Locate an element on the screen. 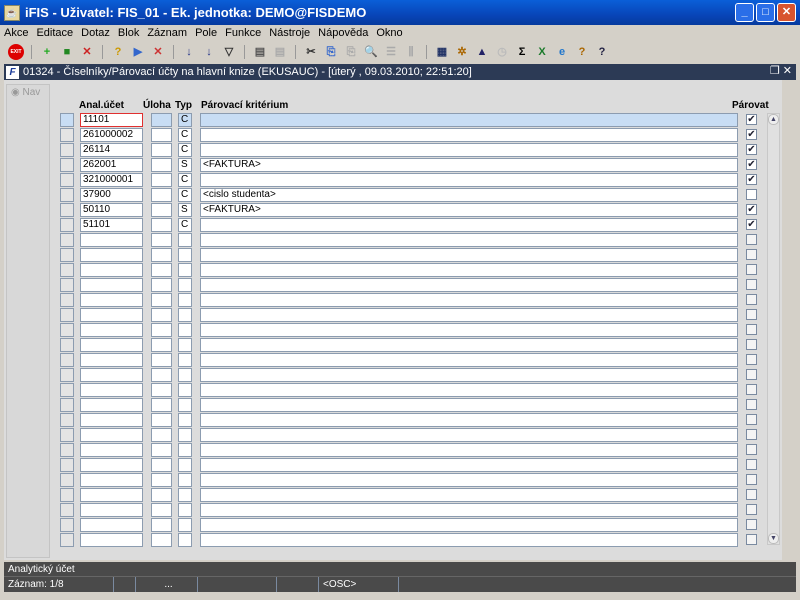 This screenshot has width=800, height=600. cut-icon: ✂ is located at coordinates (311, 52).